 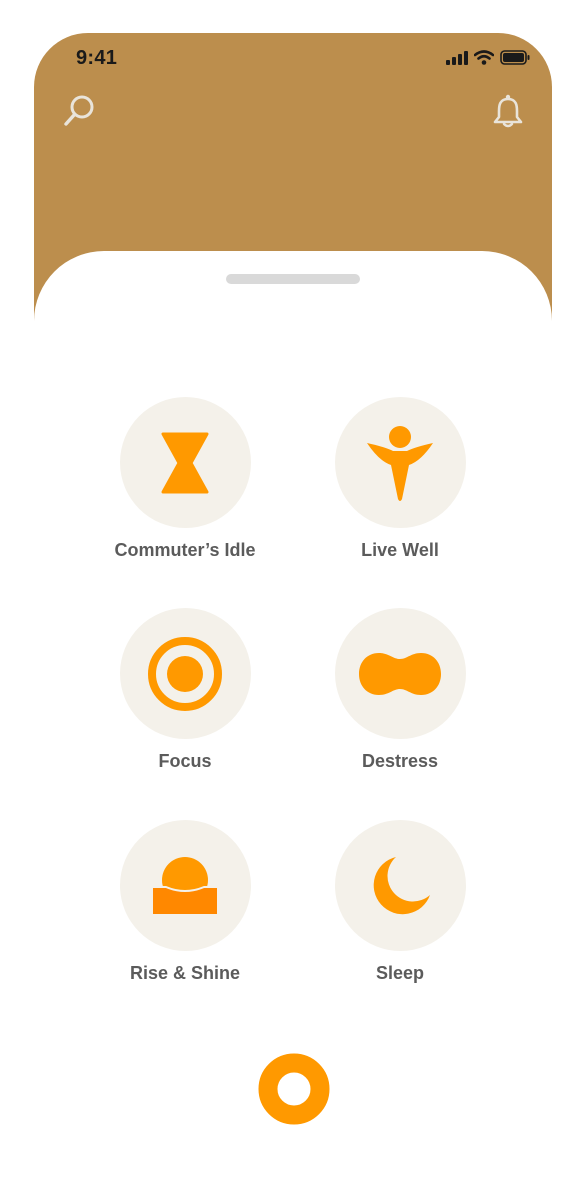 I want to click on category-label: Commuter’s Idle, so click(x=185, y=550).